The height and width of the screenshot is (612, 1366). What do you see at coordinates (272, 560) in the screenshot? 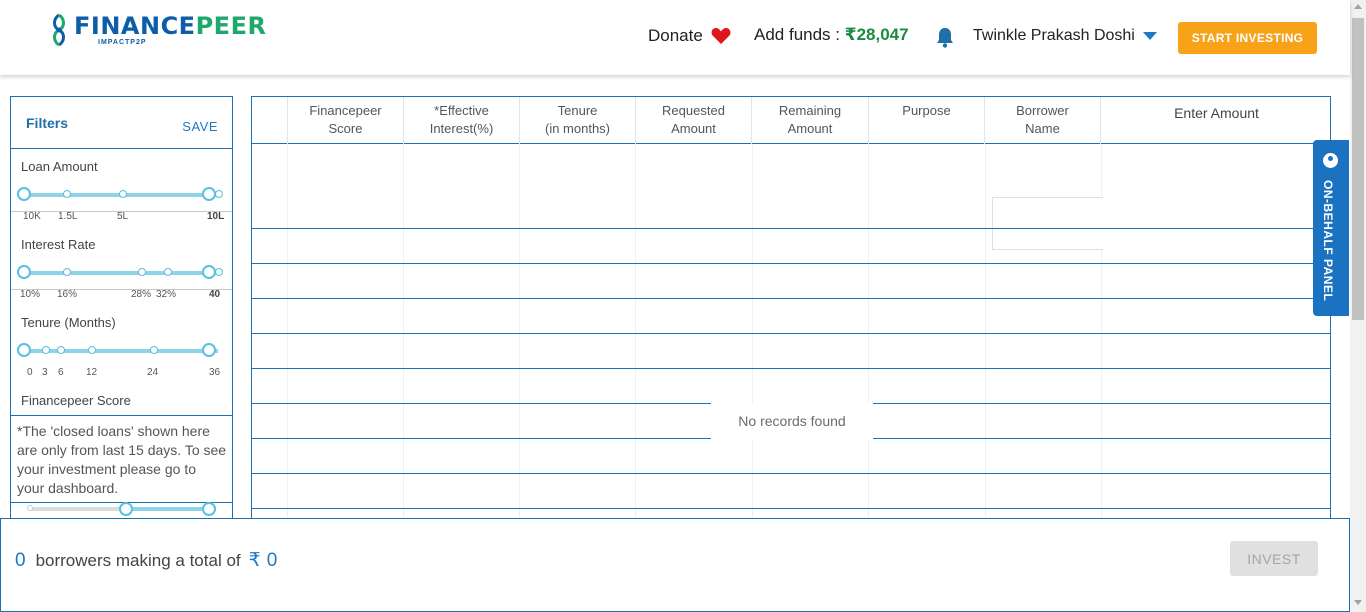
I see `total-amount: 0` at bounding box center [272, 560].